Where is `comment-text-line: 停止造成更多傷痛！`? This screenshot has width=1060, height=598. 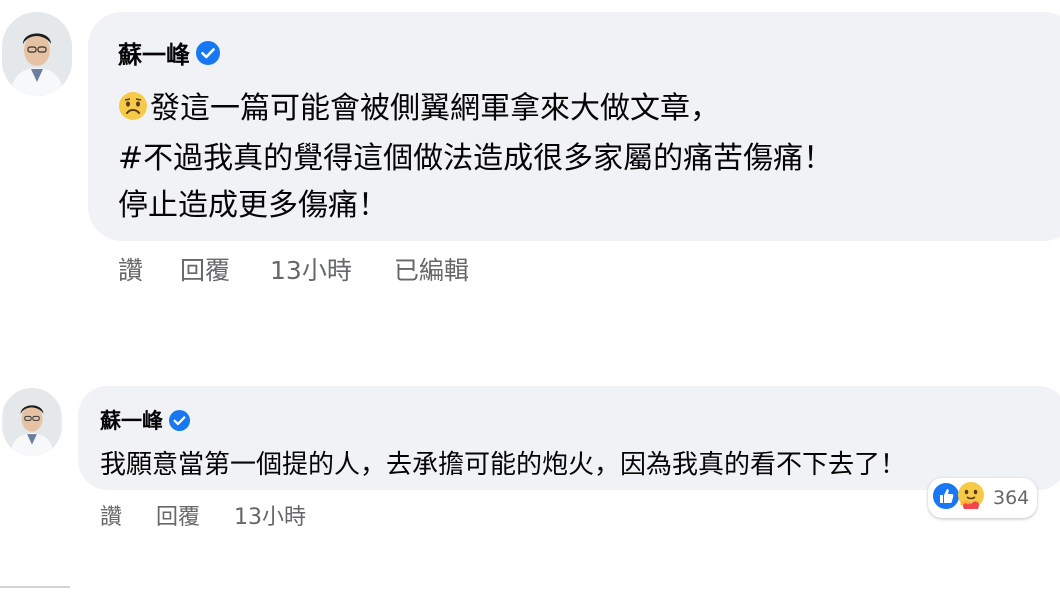
comment-text-line: 停止造成更多傷痛！ is located at coordinates (253, 205).